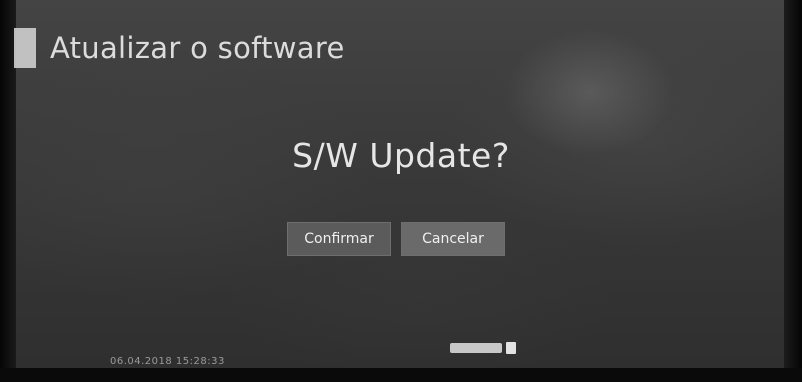  Describe the element at coordinates (401, 155) in the screenshot. I see `dialog-question: S/W Update?` at that location.